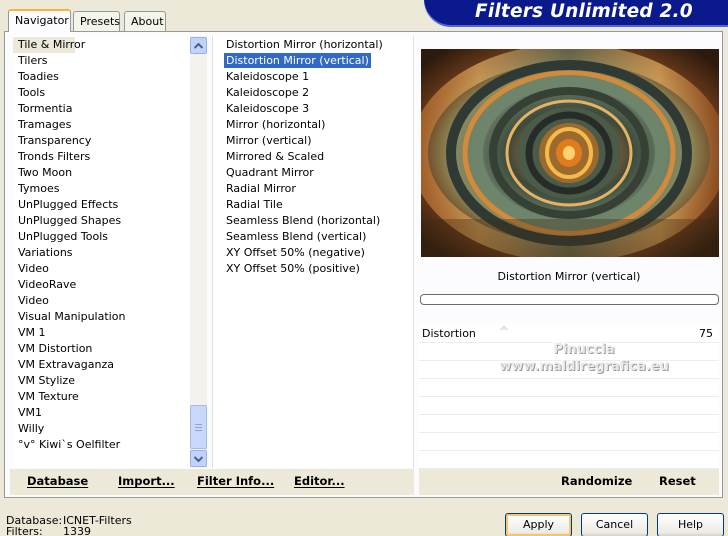 This screenshot has height=536, width=728. I want to click on filter-item-label: Radial Mirror, so click(261, 188).